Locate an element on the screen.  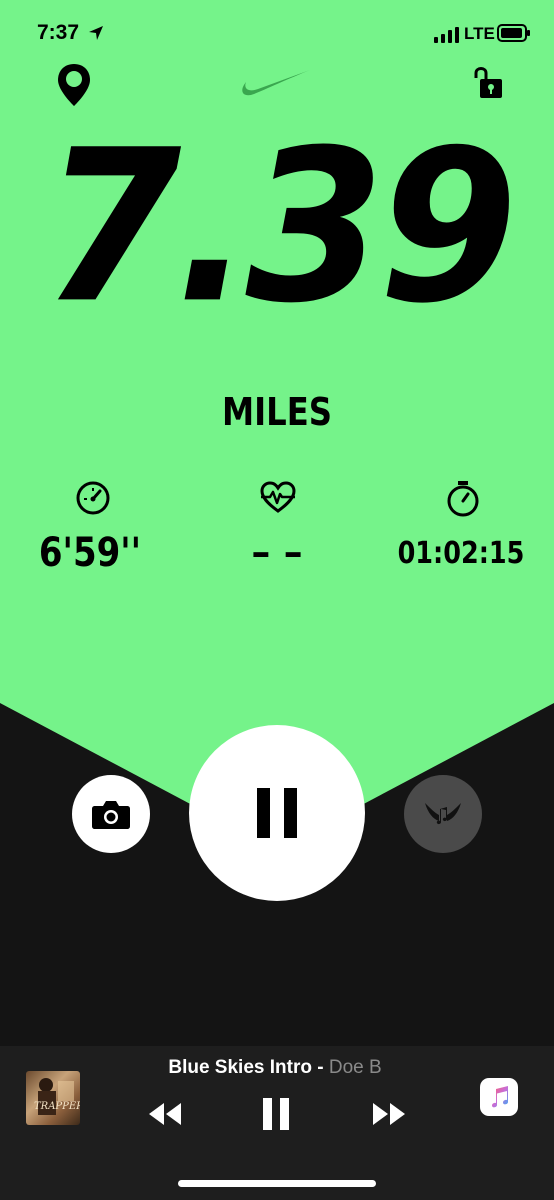
camera-icon is located at coordinates (111, 815).